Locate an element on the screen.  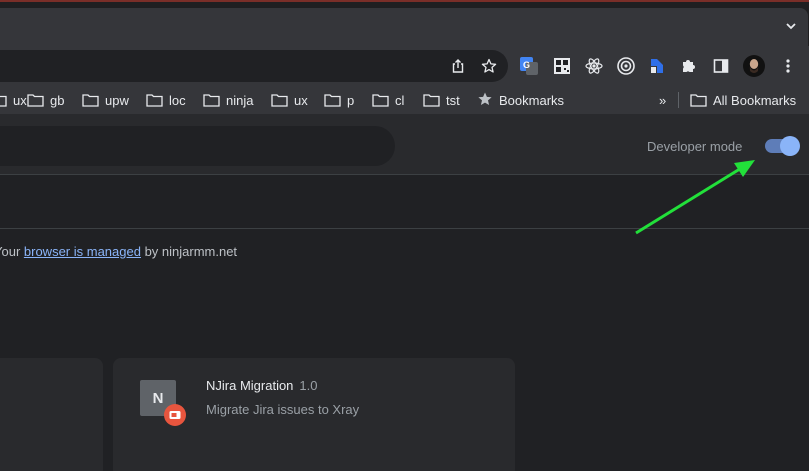
star-icon is located at coordinates (485, 100).